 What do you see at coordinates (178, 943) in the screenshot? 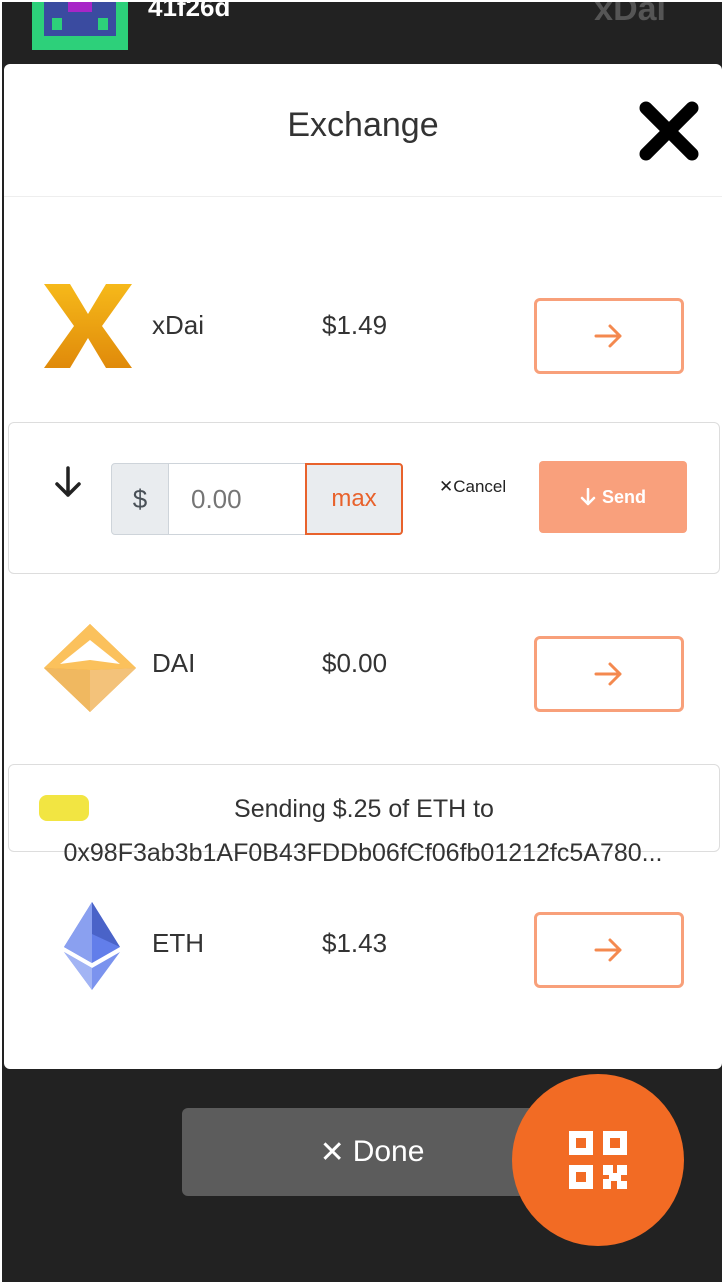
I see `token-name: ETH` at bounding box center [178, 943].